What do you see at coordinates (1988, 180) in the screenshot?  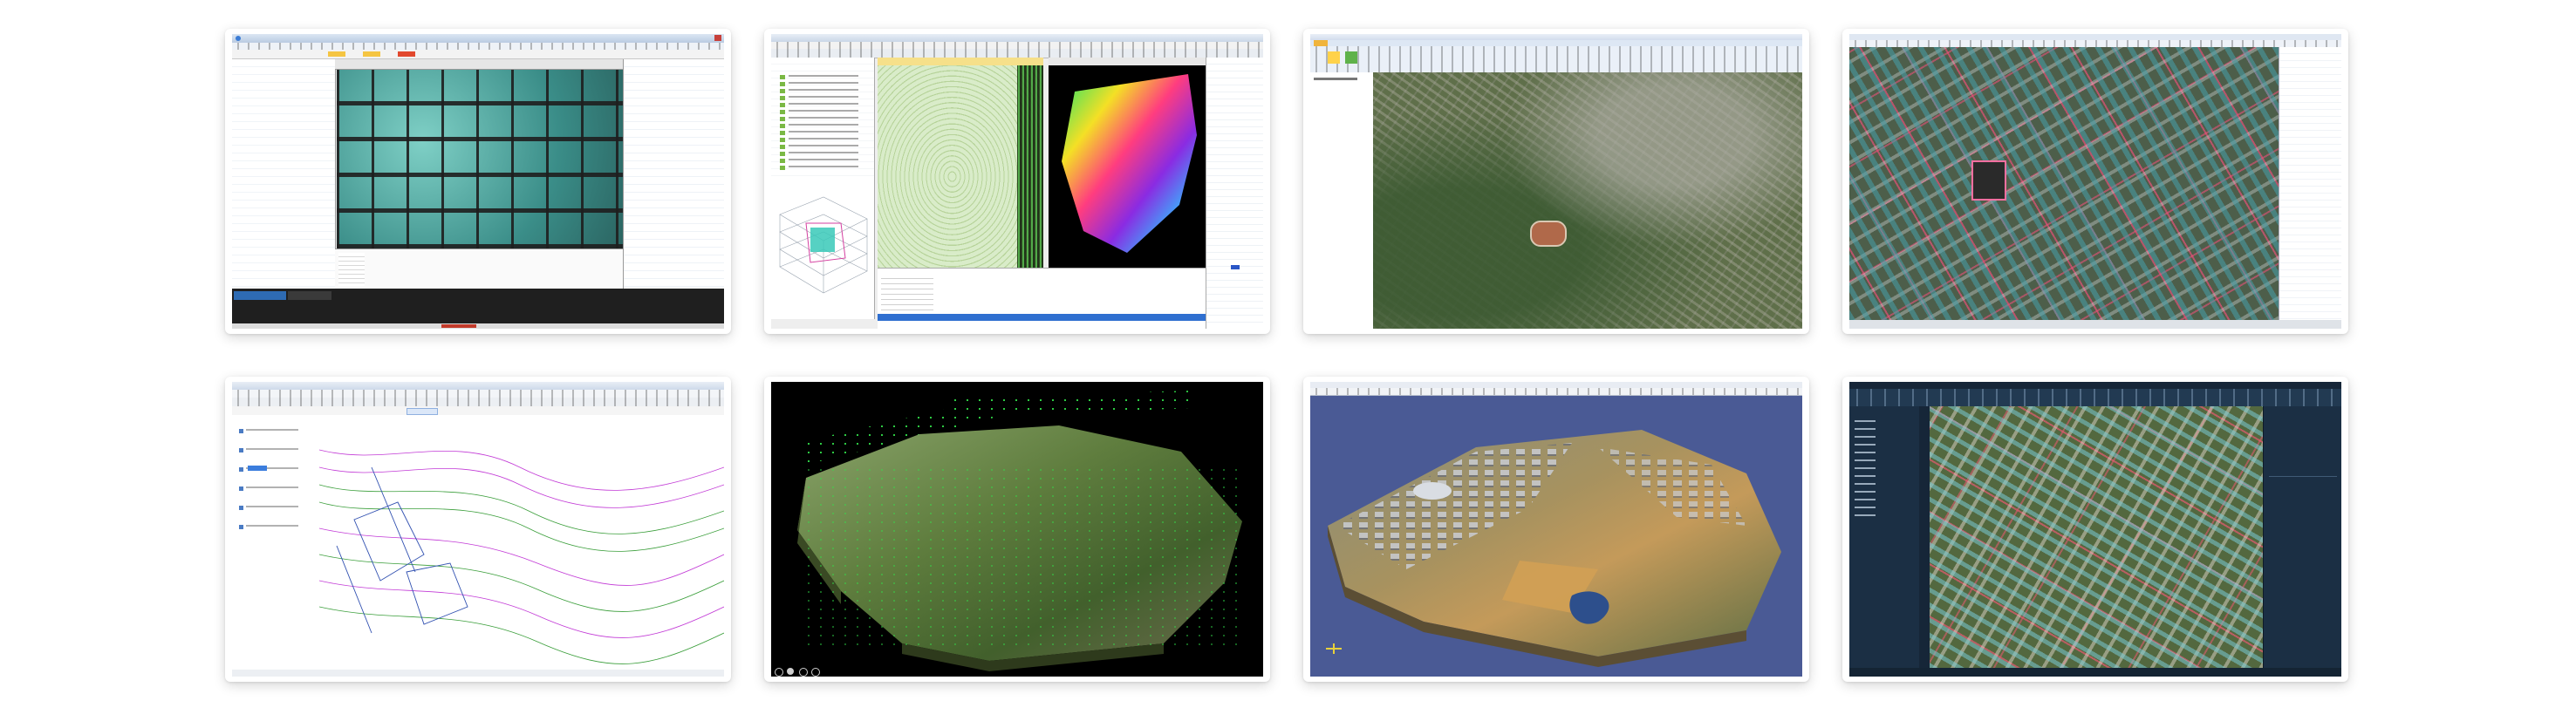 I see `highlighted-building` at bounding box center [1988, 180].